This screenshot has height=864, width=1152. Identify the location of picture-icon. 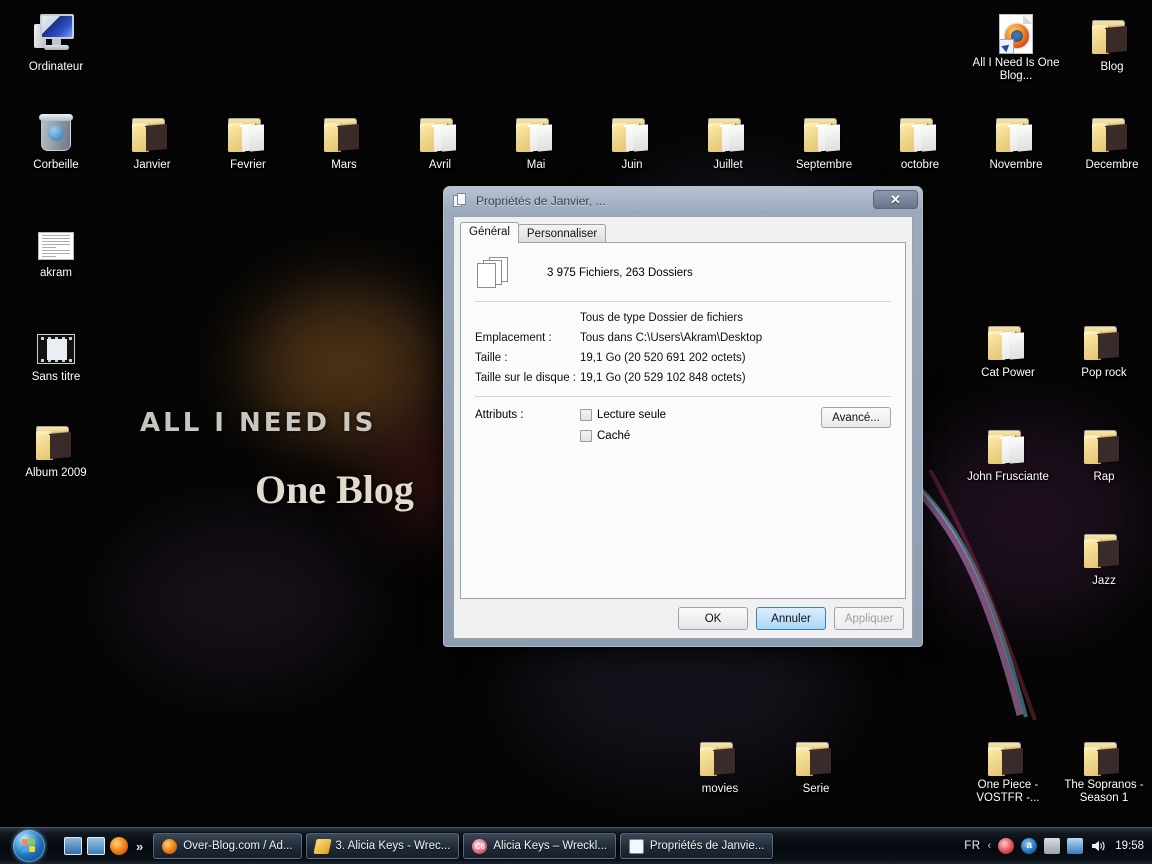
(56, 340).